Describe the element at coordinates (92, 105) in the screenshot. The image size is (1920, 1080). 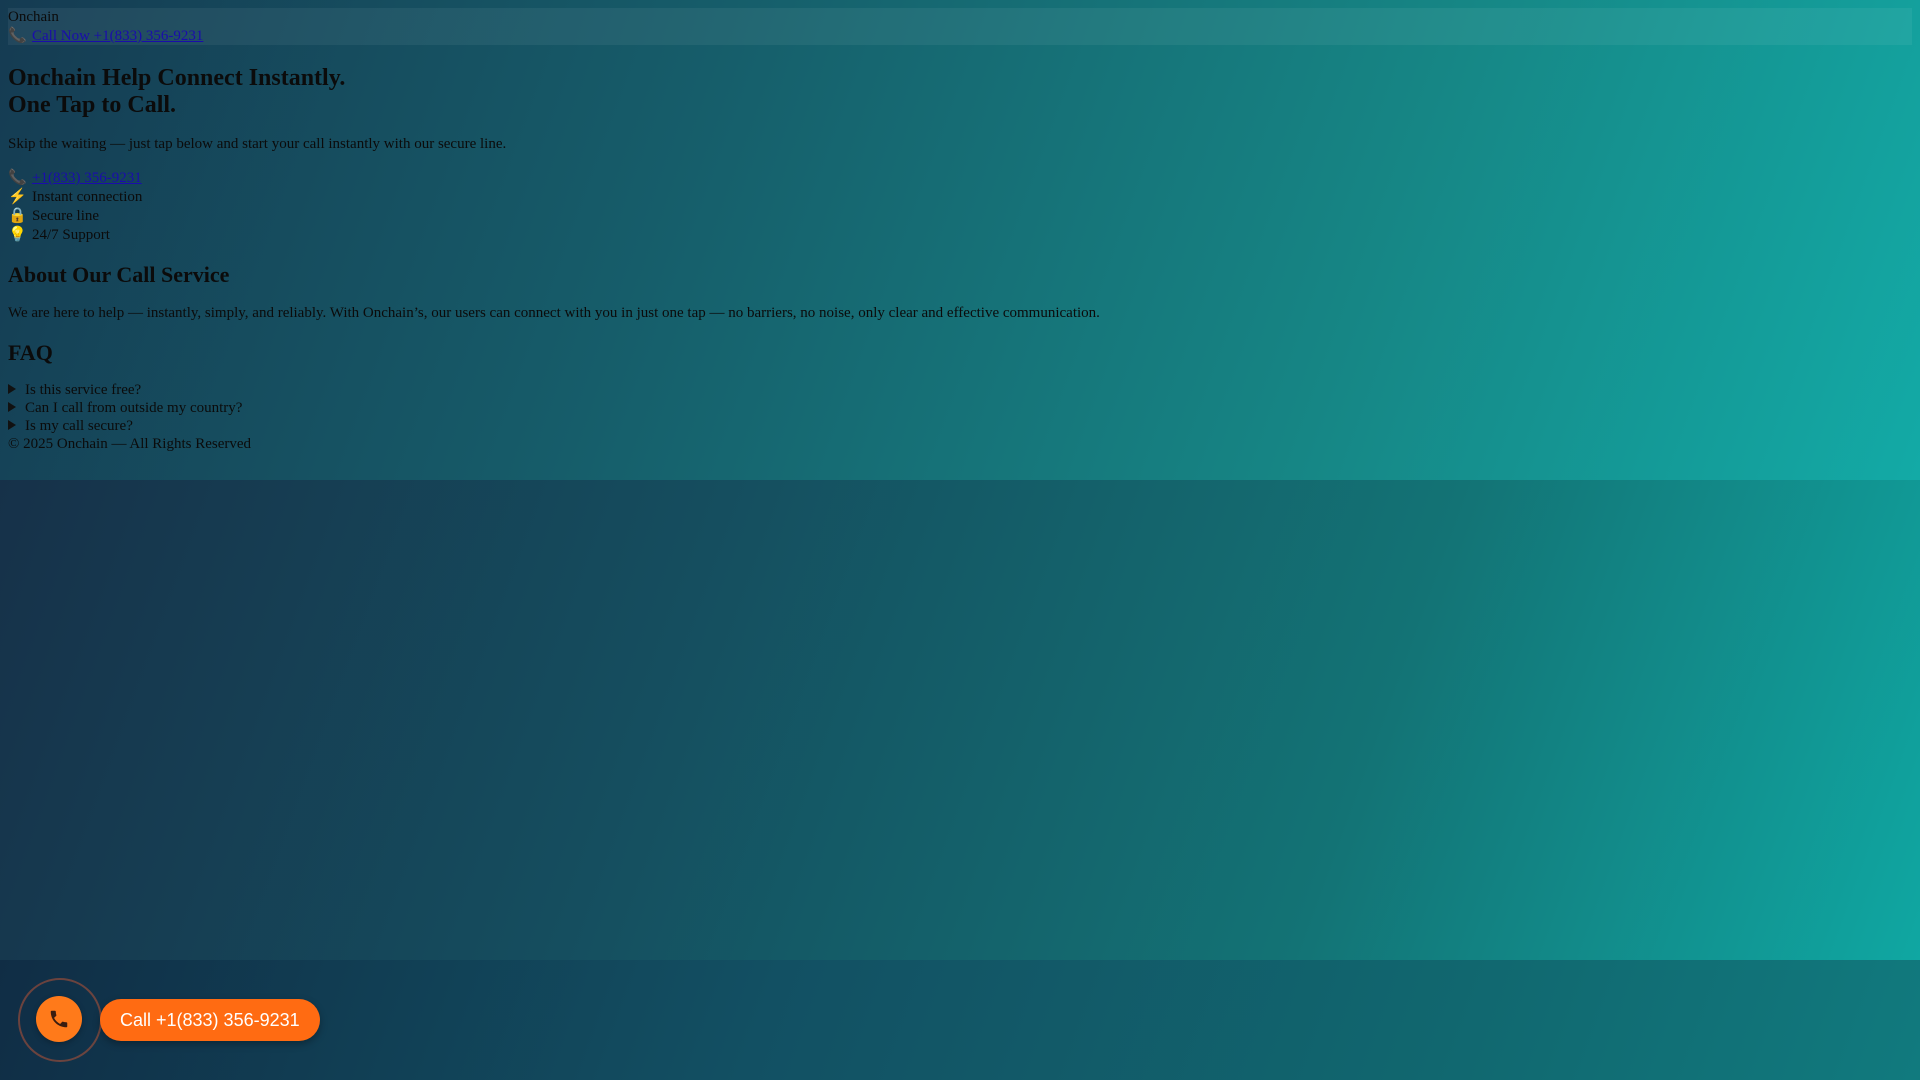
I see `hero-title-line2: One Tap to Call.` at that location.